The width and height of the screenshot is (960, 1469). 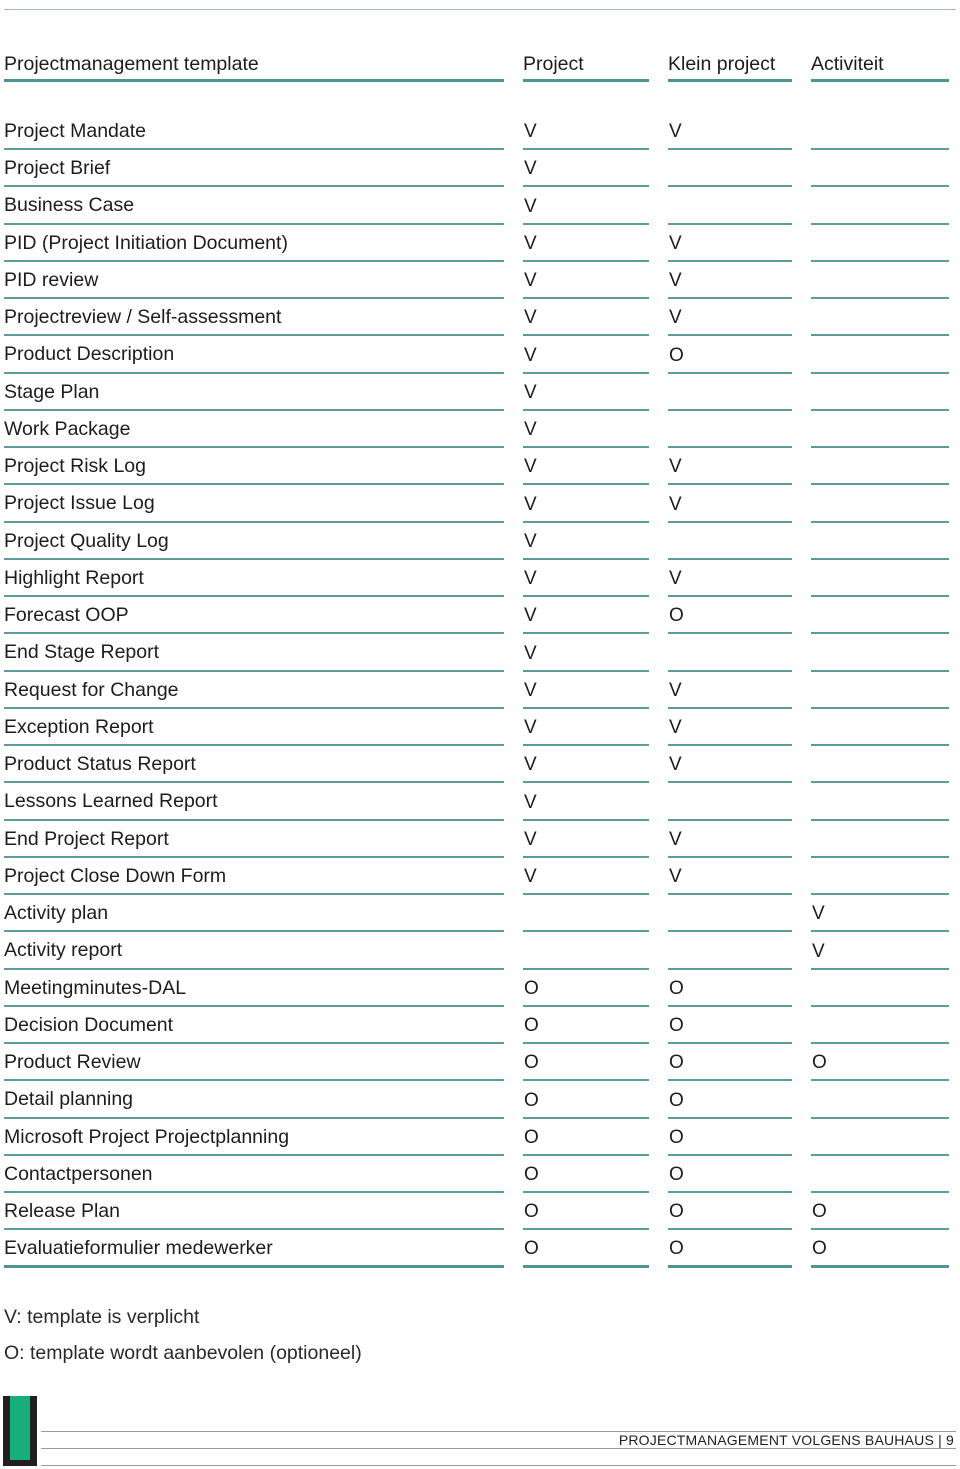 I want to click on table-row: Stage Plan V, so click(x=480, y=392).